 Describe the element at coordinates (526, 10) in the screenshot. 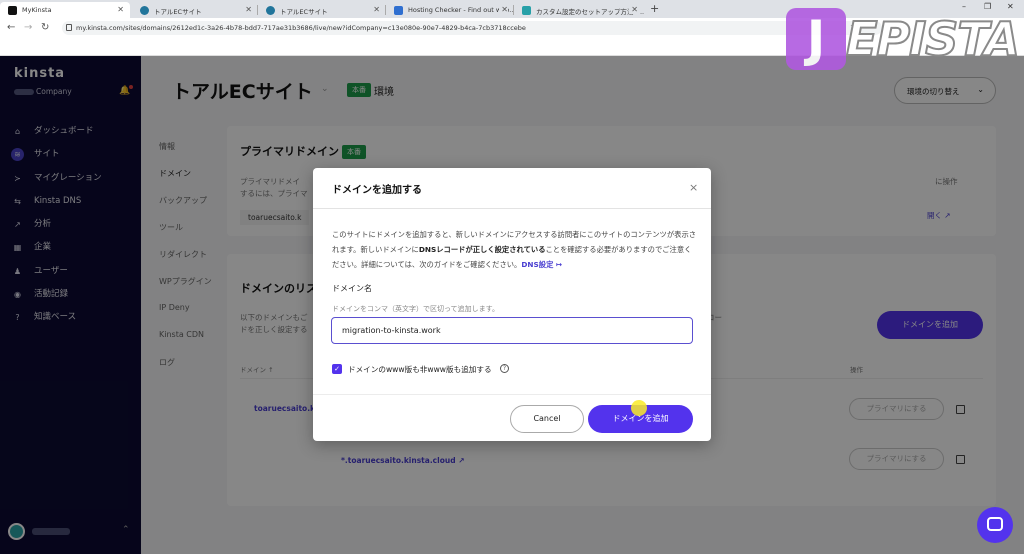

I see `guide-favicon-icon` at that location.